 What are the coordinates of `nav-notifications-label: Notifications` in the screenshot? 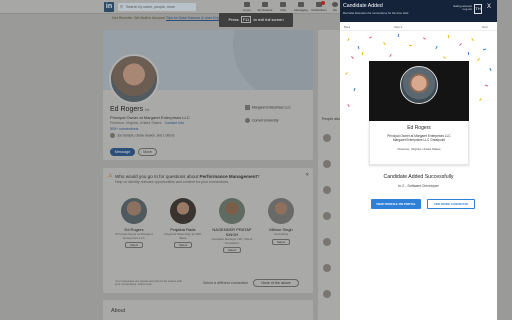 It's located at (319, 10).